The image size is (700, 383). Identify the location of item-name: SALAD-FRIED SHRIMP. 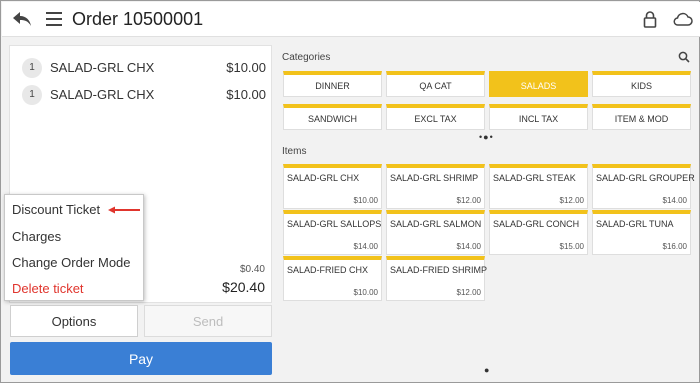
(439, 270).